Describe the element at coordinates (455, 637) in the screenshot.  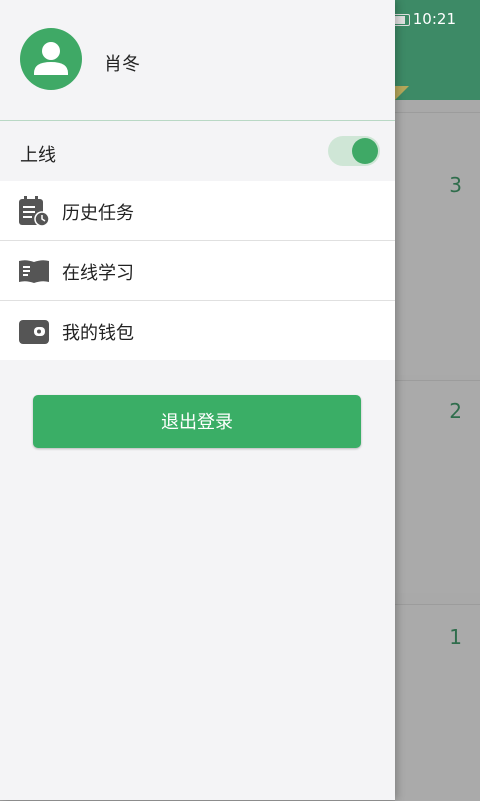
I see `count-value: 1` at that location.